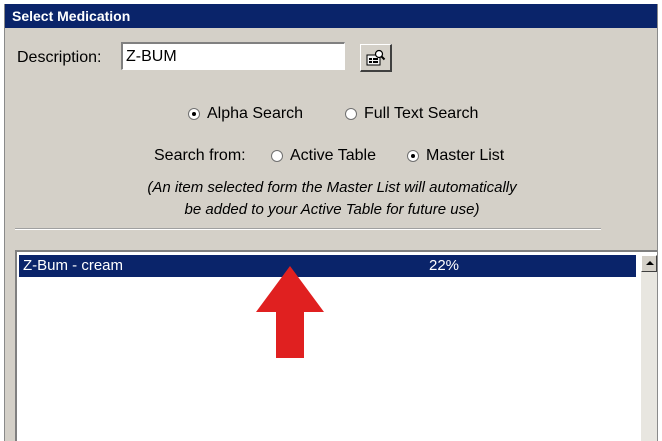  Describe the element at coordinates (308, 229) in the screenshot. I see `separator` at that location.